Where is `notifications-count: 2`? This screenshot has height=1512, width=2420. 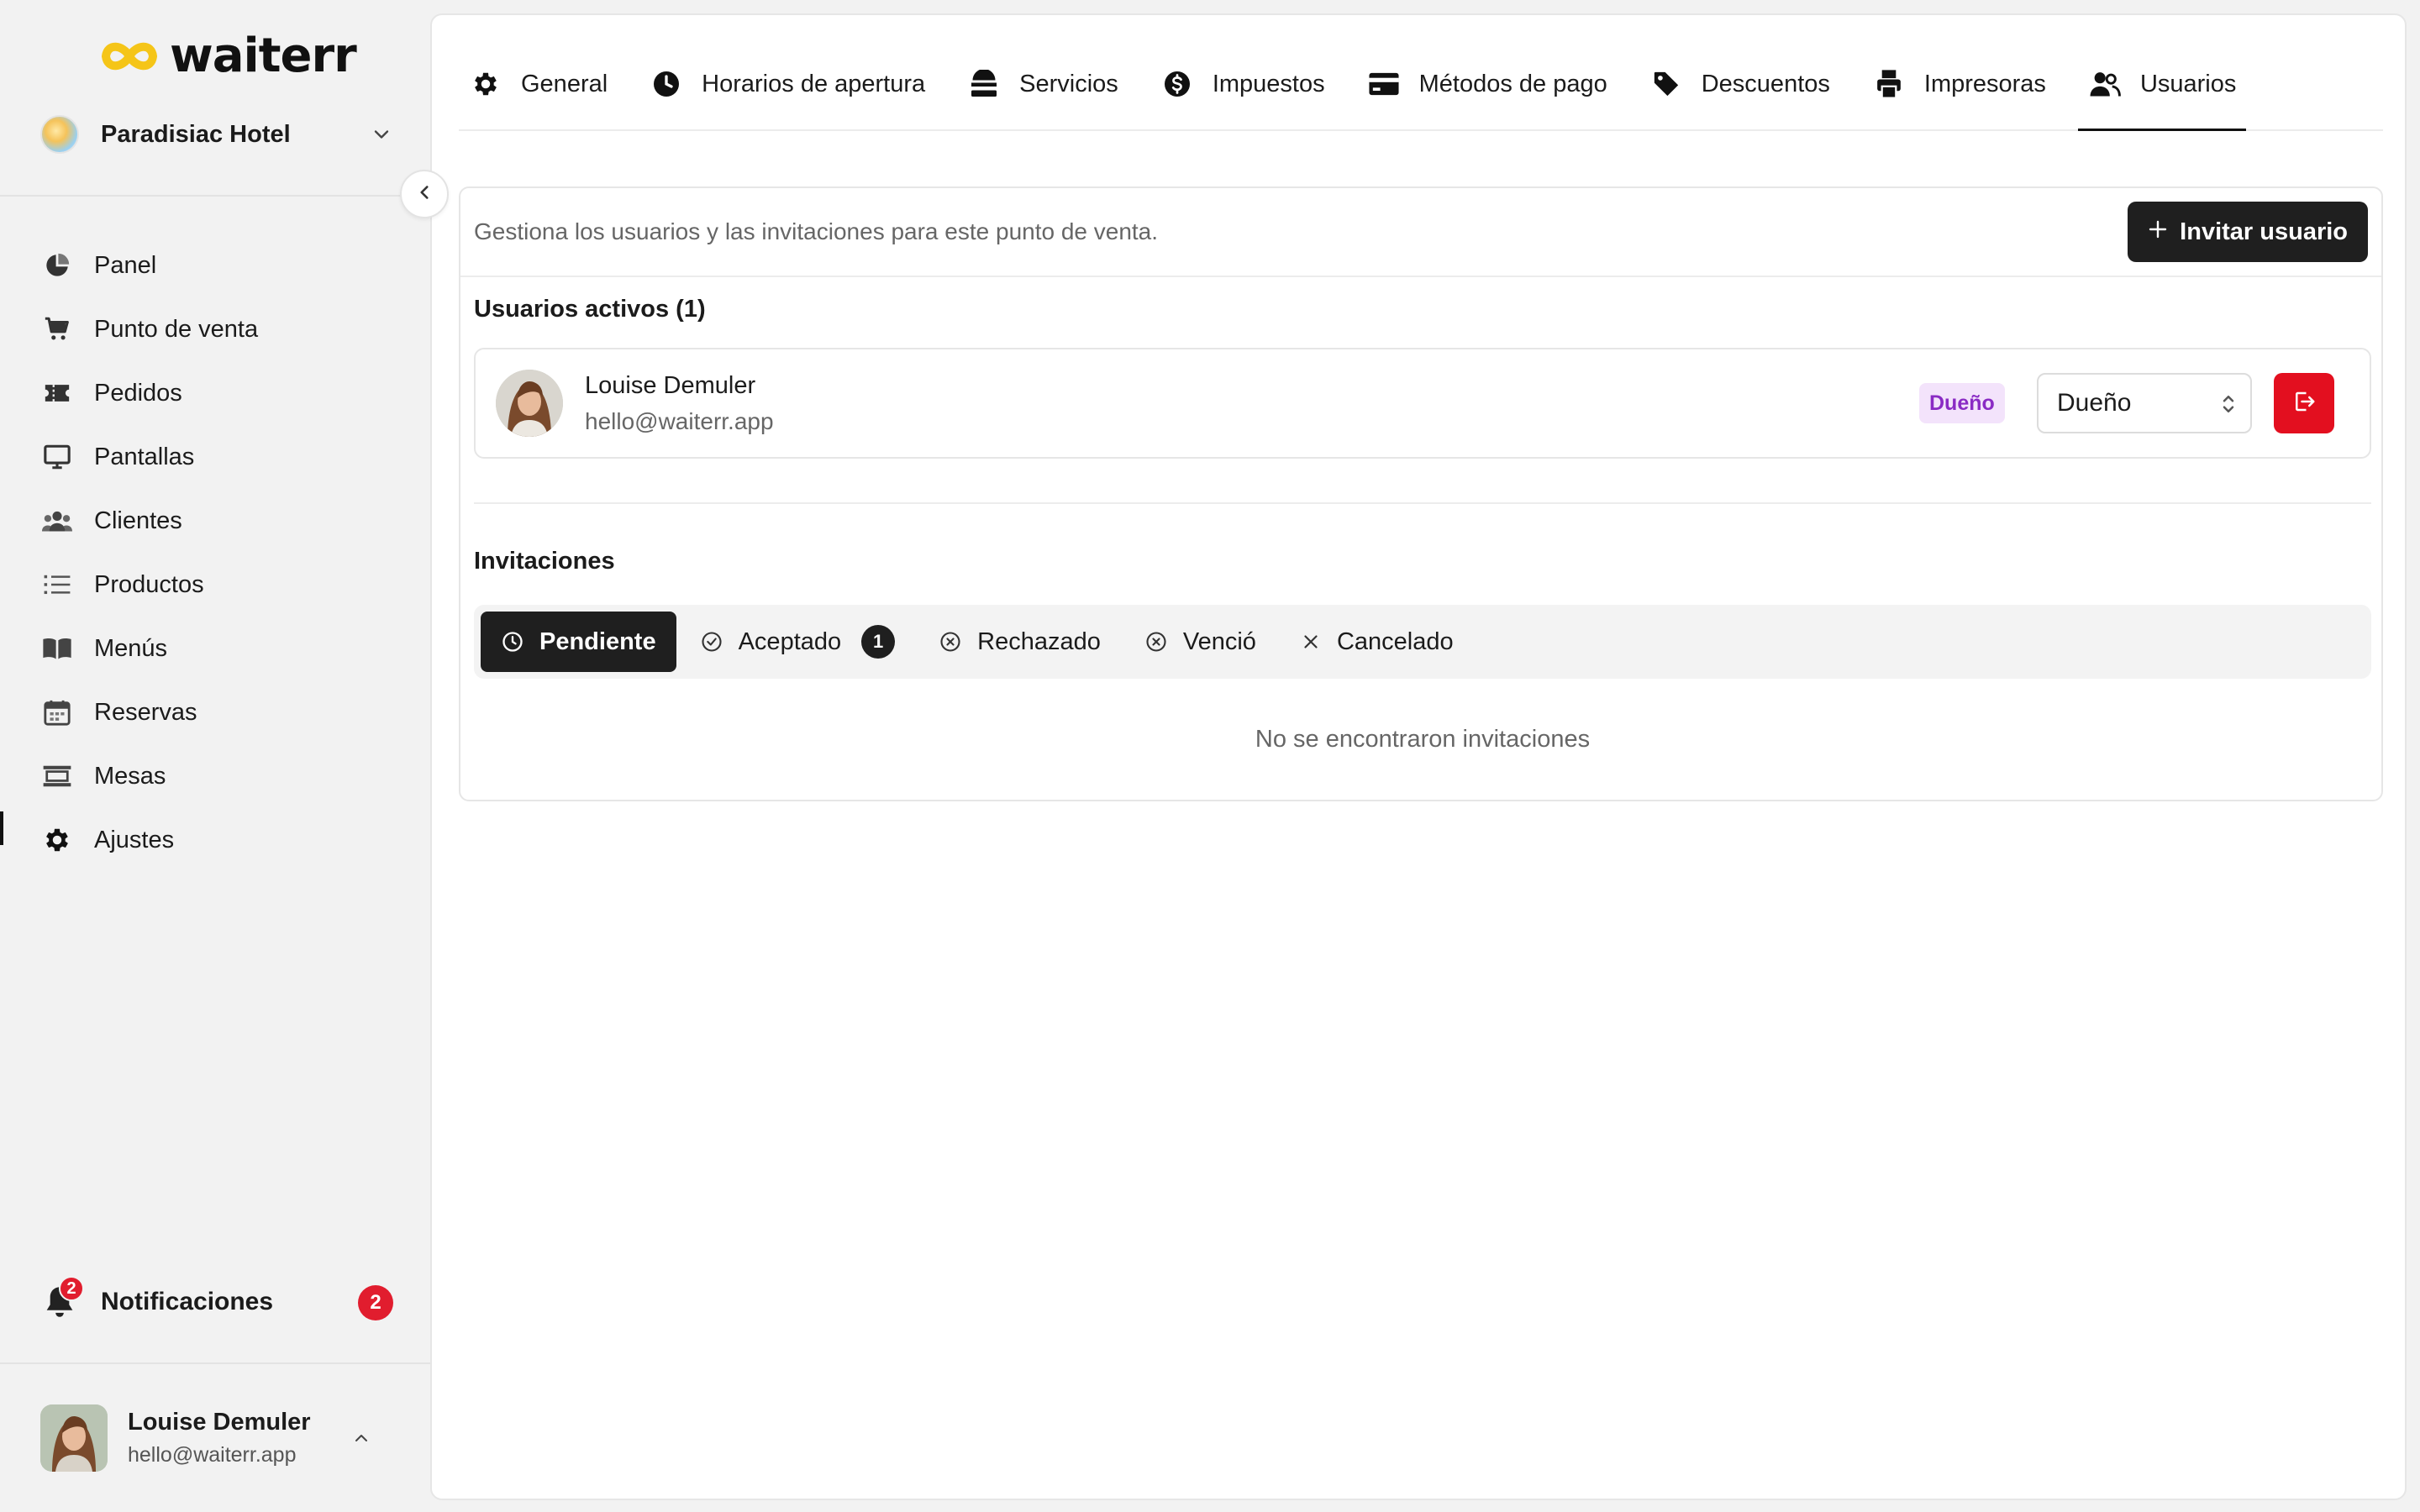
notifications-count: 2 is located at coordinates (375, 1302).